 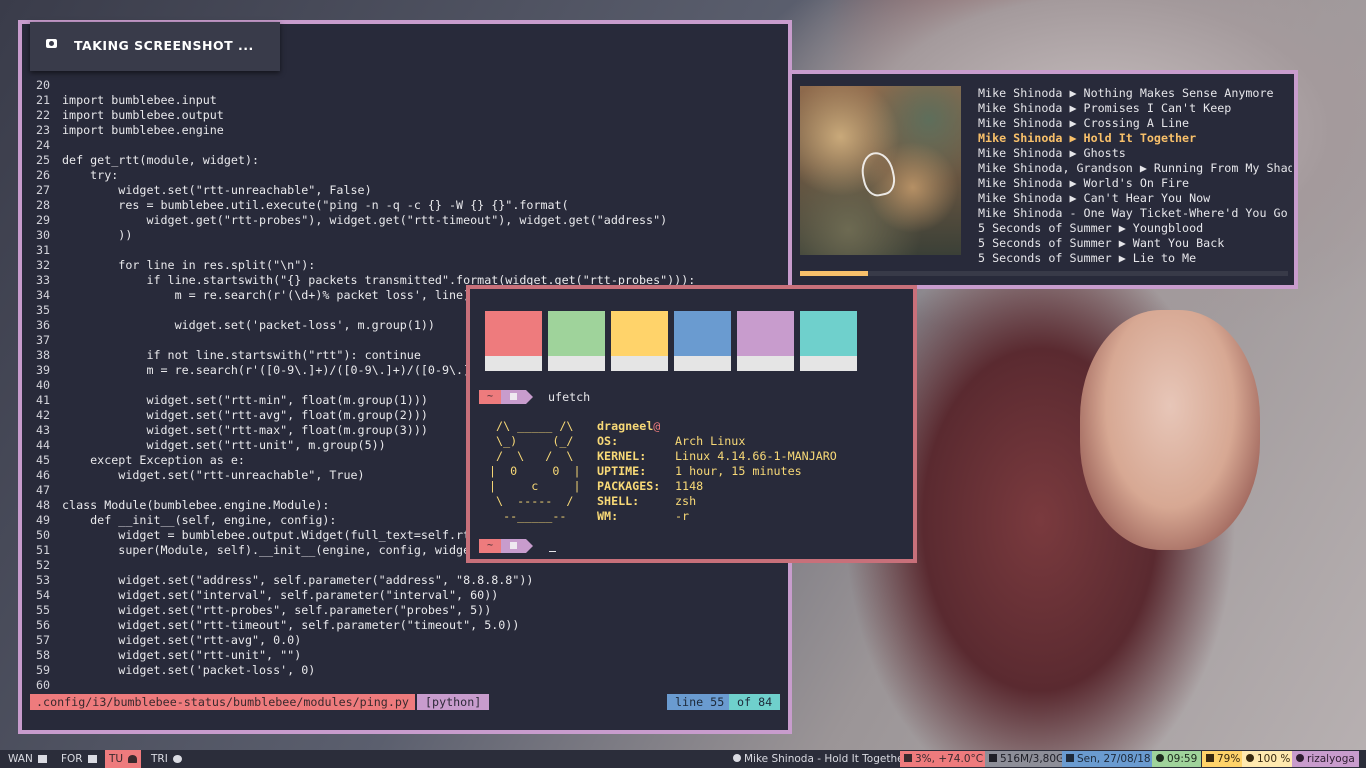 What do you see at coordinates (406, 685) in the screenshot?
I see `code-line: 60` at bounding box center [406, 685].